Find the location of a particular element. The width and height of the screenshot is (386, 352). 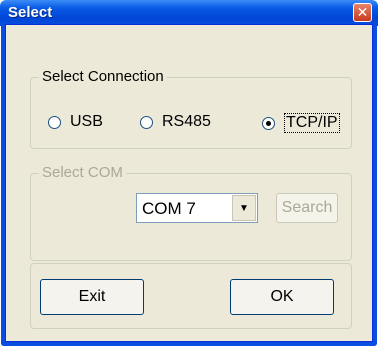

com-select-value: COM 7 is located at coordinates (169, 208).